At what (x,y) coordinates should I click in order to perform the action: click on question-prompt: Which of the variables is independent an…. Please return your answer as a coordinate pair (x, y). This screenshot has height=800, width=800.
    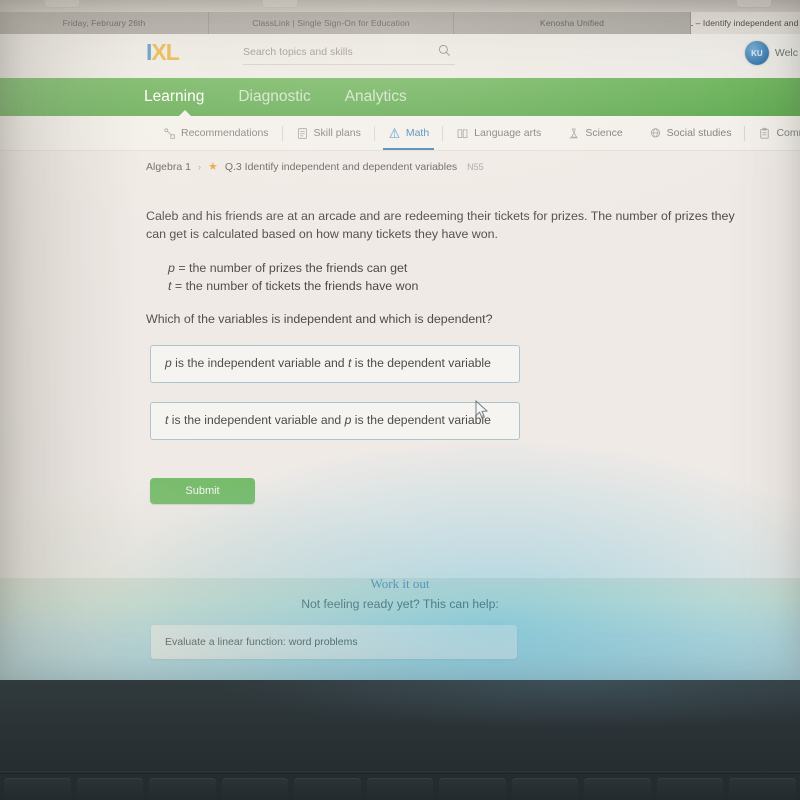
    Looking at the image, I should click on (319, 319).